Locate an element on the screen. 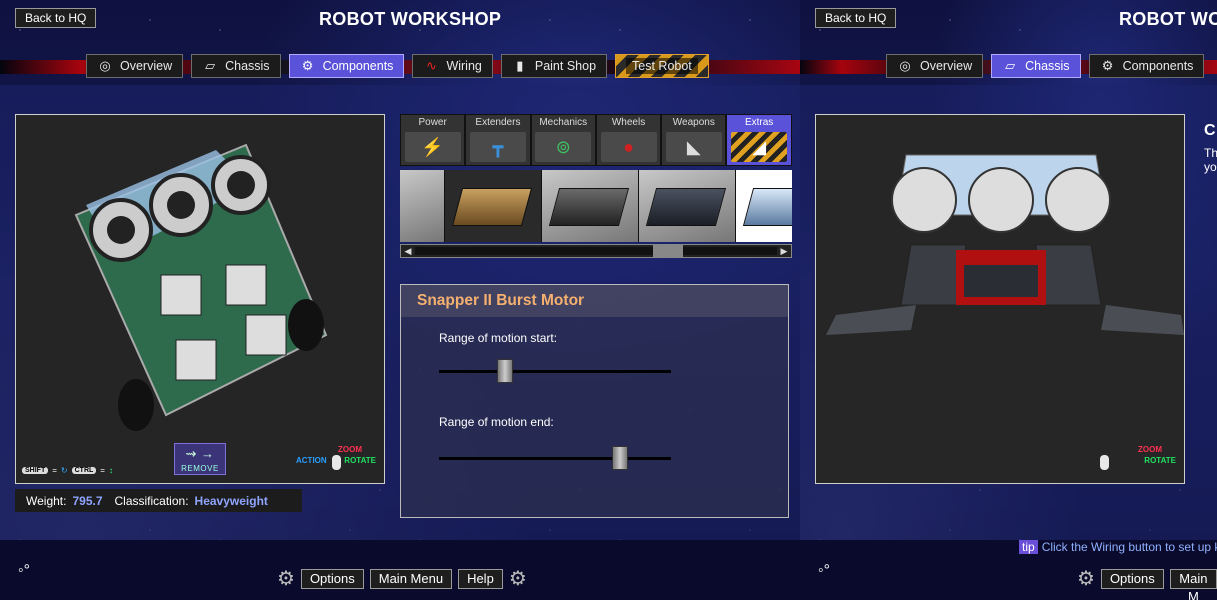  page-title: ROBOT WOR is located at coordinates (1168, 19).